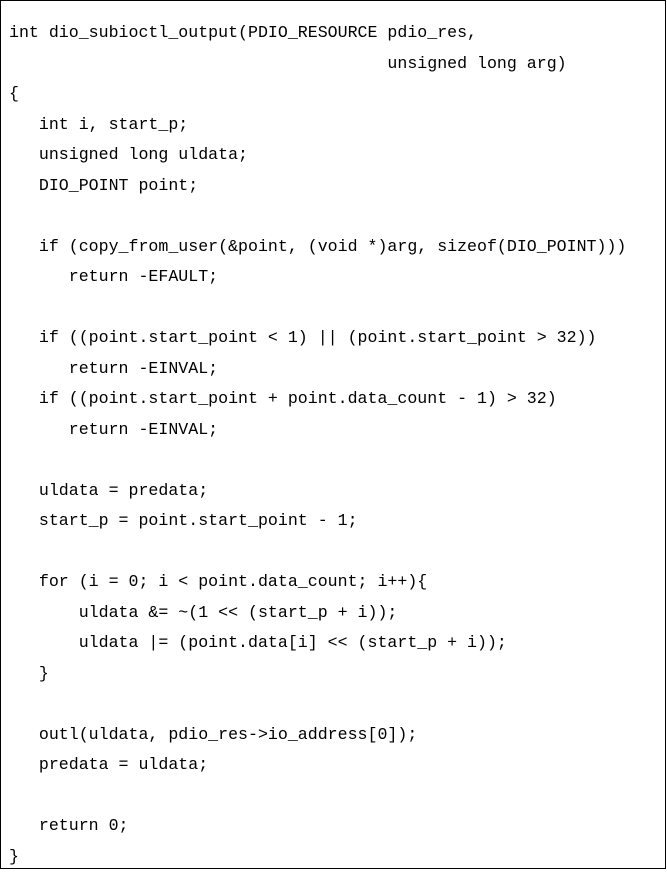 The width and height of the screenshot is (667, 872). I want to click on code-line: return 0;, so click(317, 826).